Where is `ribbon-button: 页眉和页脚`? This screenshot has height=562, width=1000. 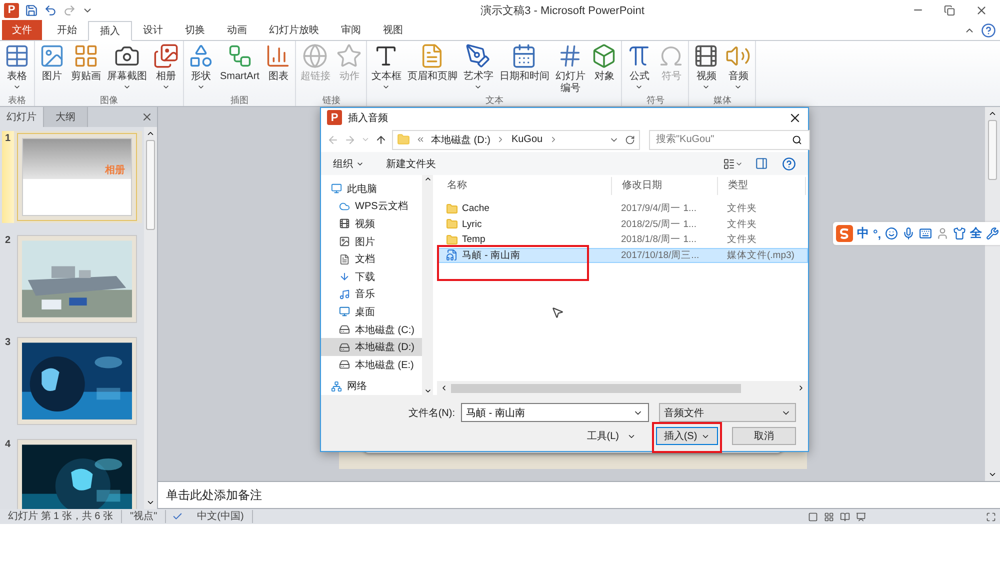 ribbon-button: 页眉和页脚 is located at coordinates (432, 68).